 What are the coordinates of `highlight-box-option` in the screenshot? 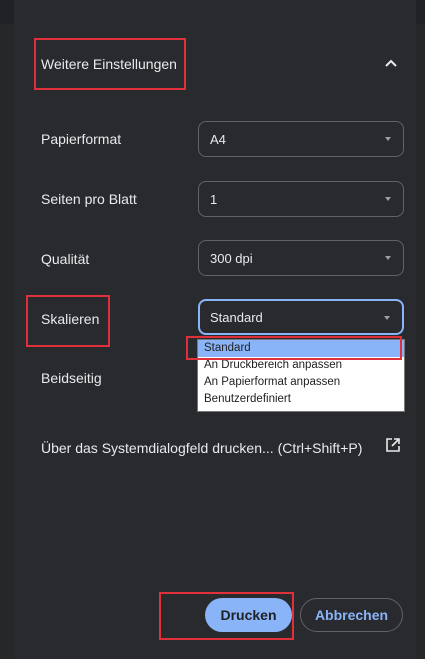 It's located at (294, 348).